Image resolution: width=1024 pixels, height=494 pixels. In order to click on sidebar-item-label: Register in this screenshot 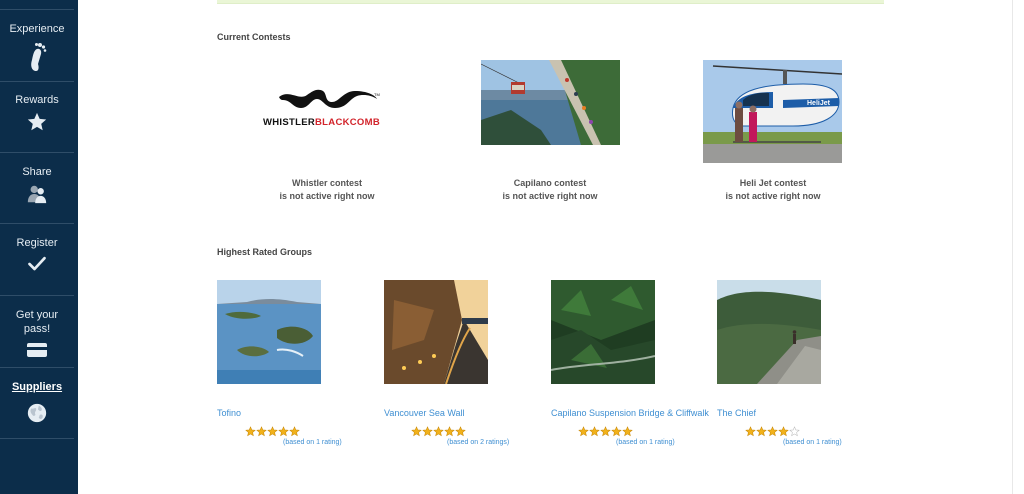, I will do `click(37, 243)`.